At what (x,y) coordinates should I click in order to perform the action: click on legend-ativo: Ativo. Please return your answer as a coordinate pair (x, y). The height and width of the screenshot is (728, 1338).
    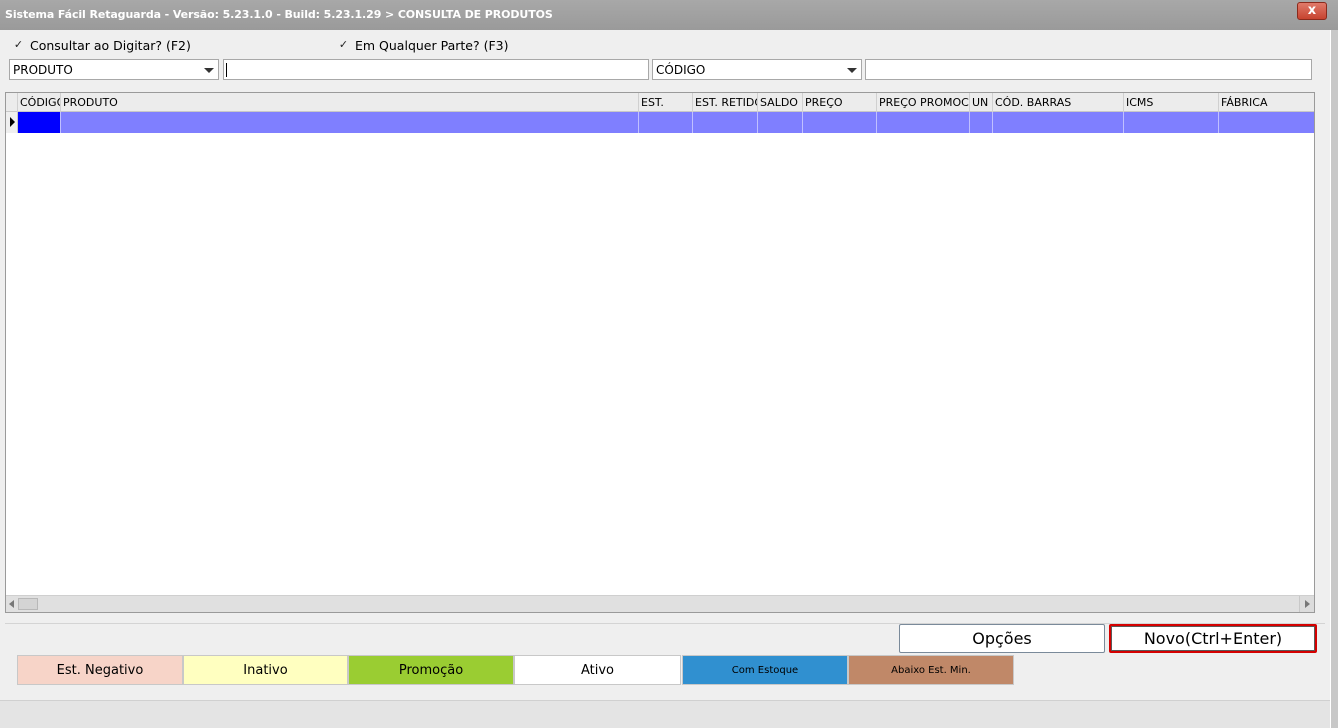
    Looking at the image, I should click on (597, 670).